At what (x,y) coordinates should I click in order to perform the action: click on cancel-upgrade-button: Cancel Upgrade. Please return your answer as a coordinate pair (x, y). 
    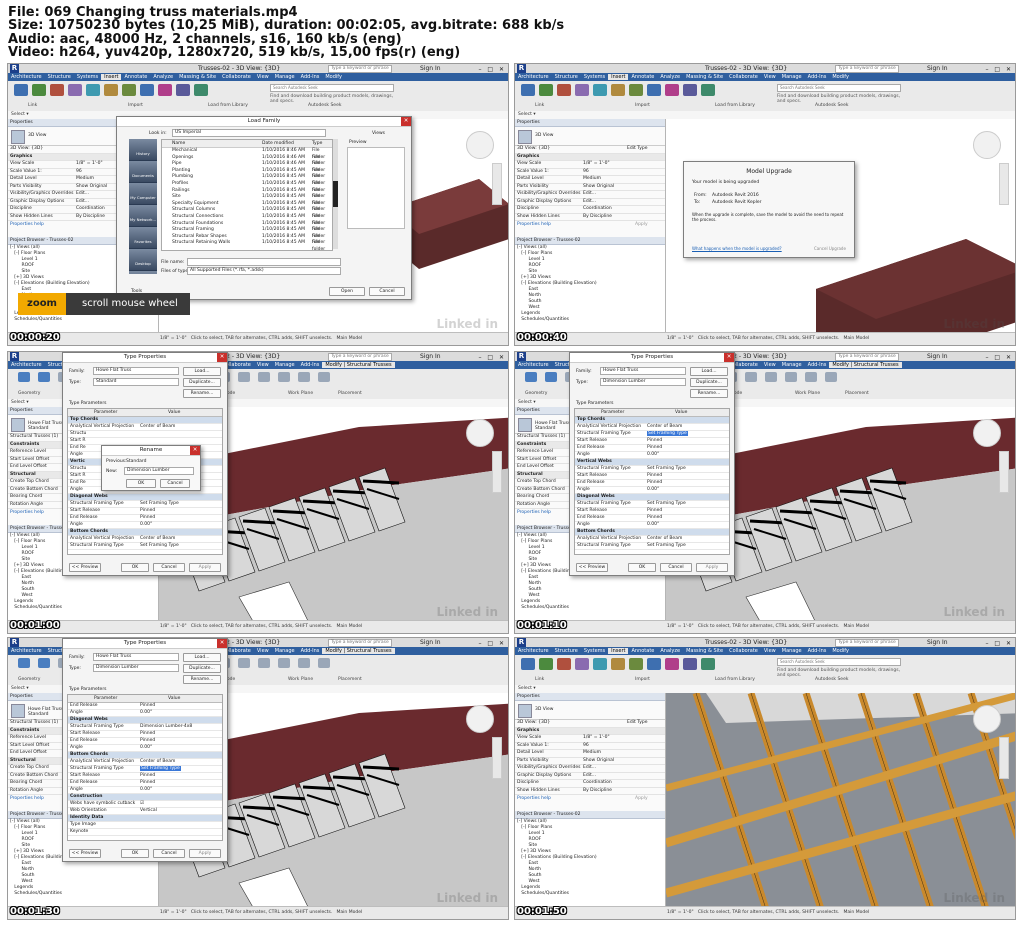
    Looking at the image, I should click on (830, 248).